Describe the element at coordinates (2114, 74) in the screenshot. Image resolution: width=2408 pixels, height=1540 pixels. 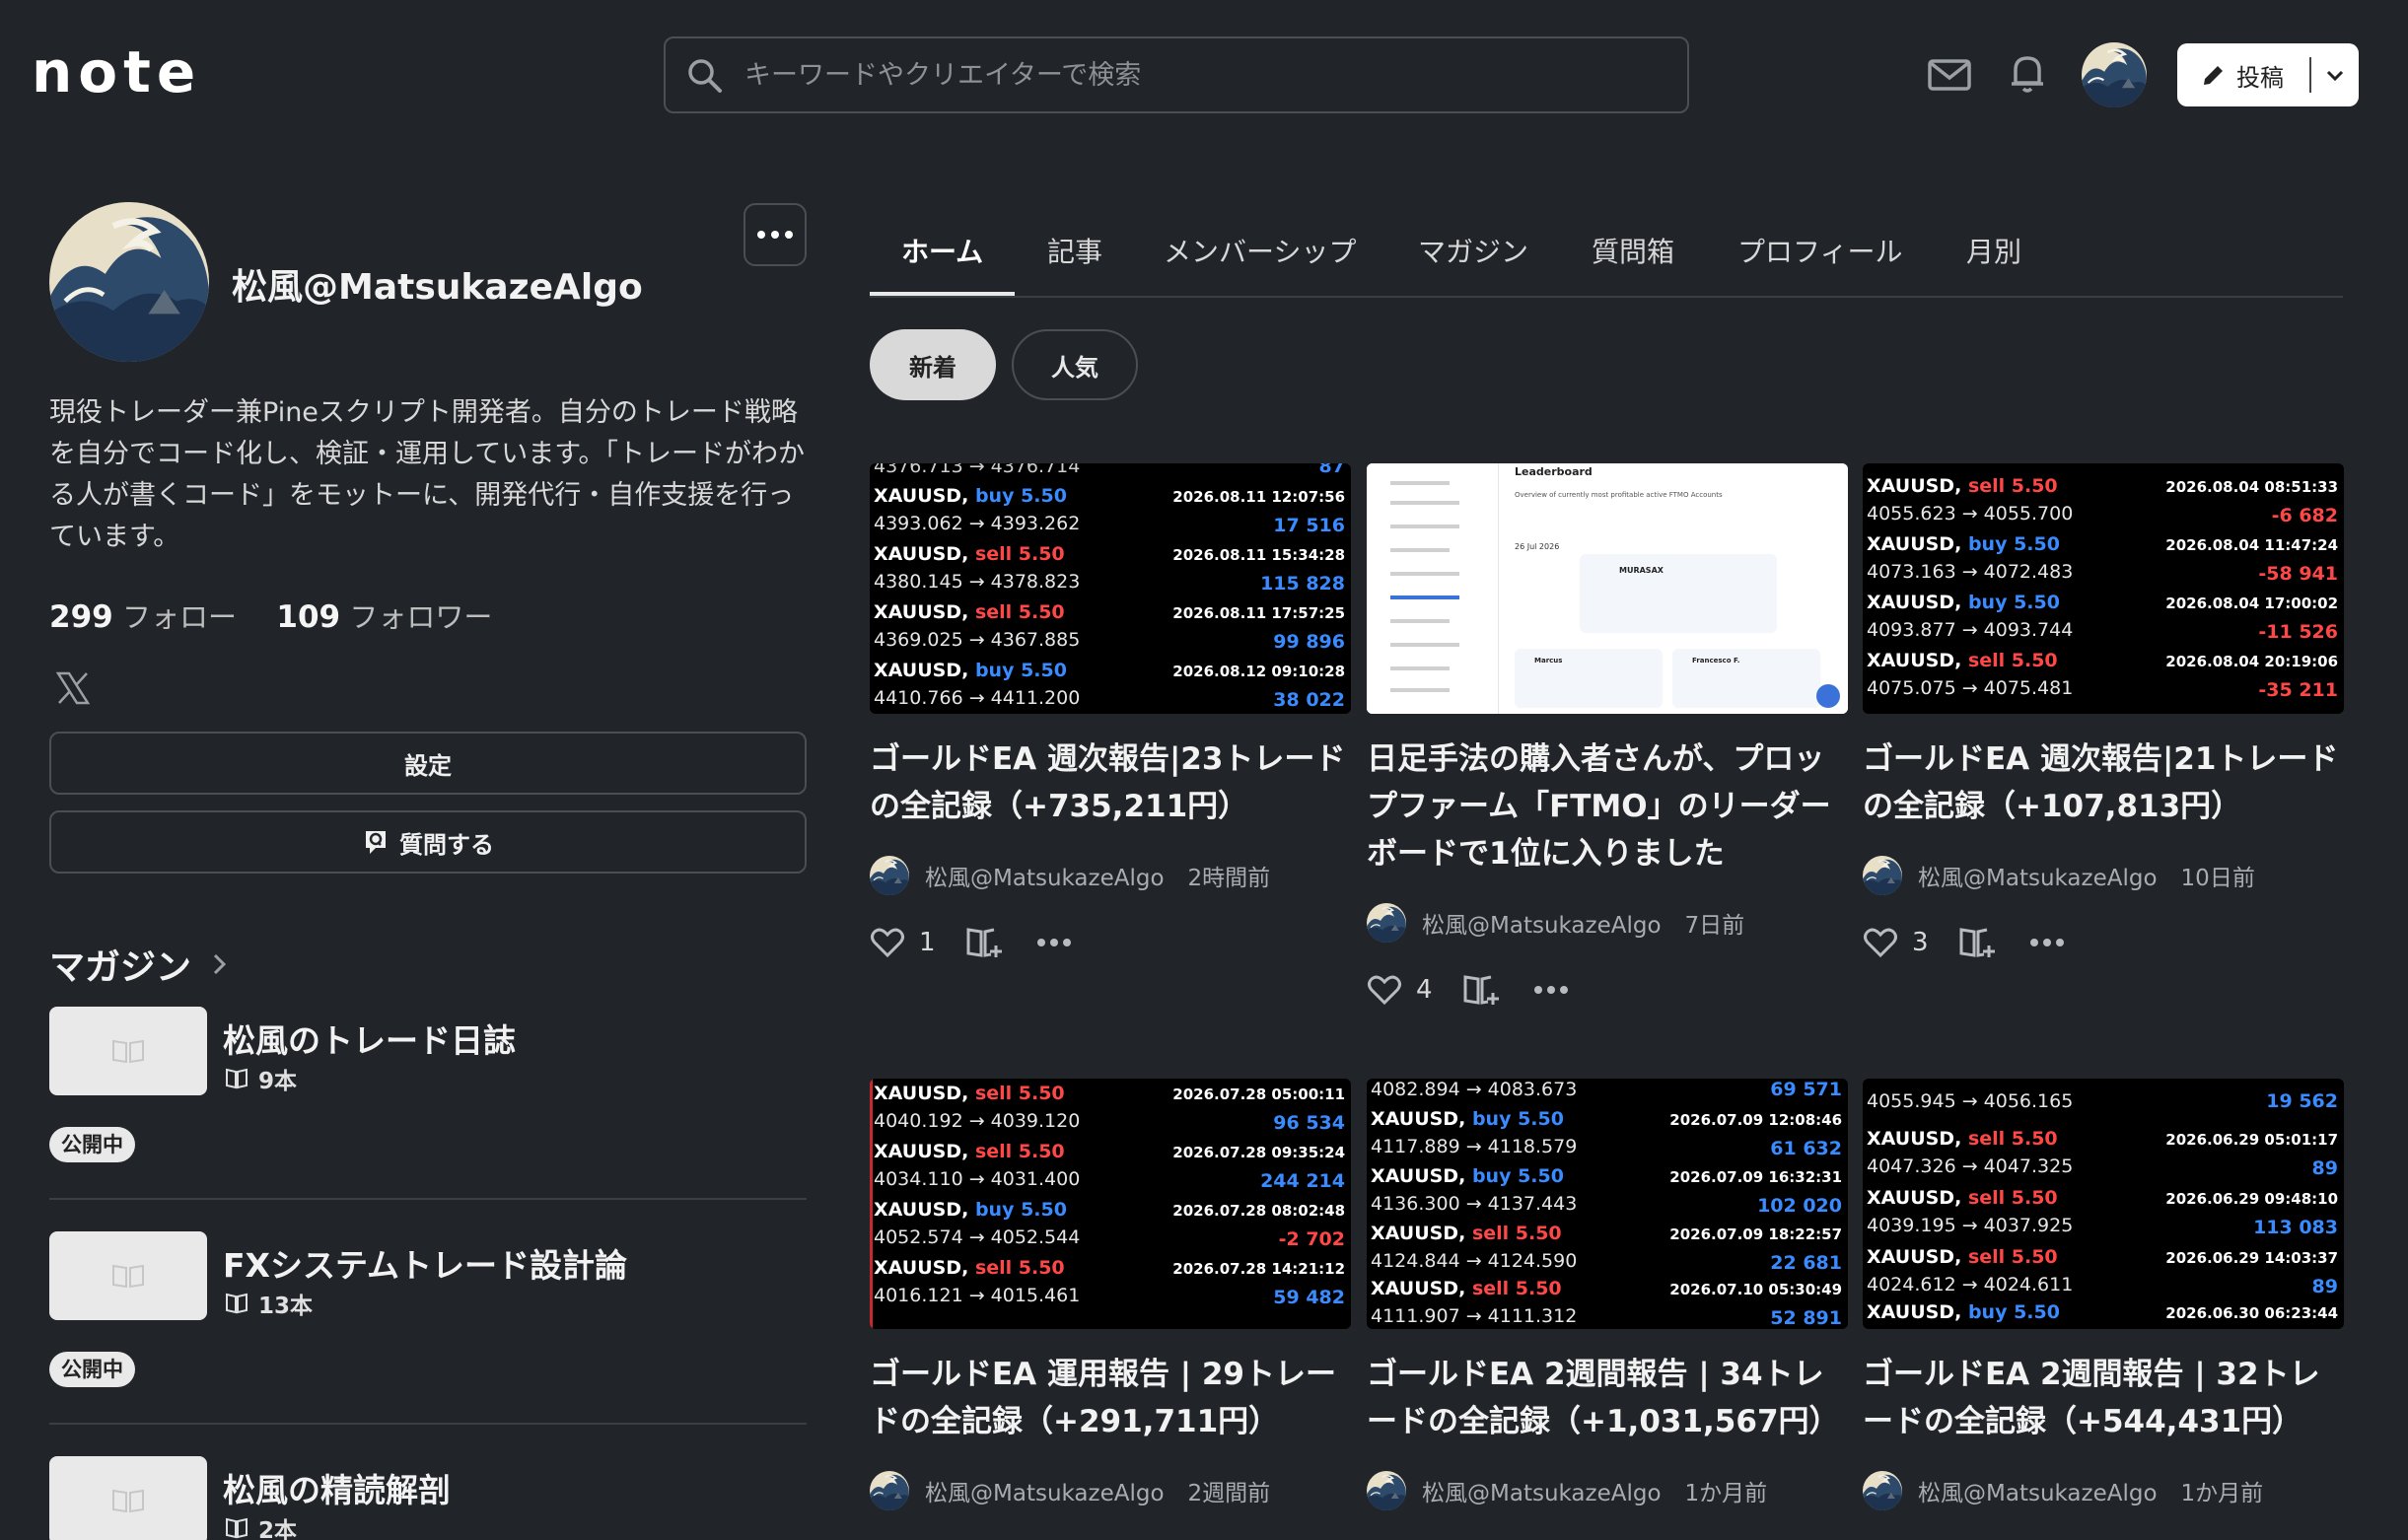
I see `user-avatar` at that location.